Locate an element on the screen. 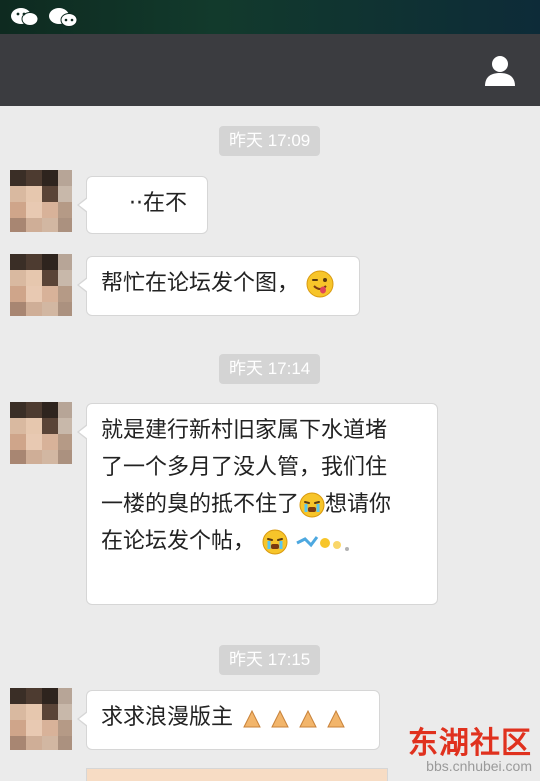 Image resolution: width=540 pixels, height=781 pixels. timestamp: 昨天 17:14 is located at coordinates (270, 369).